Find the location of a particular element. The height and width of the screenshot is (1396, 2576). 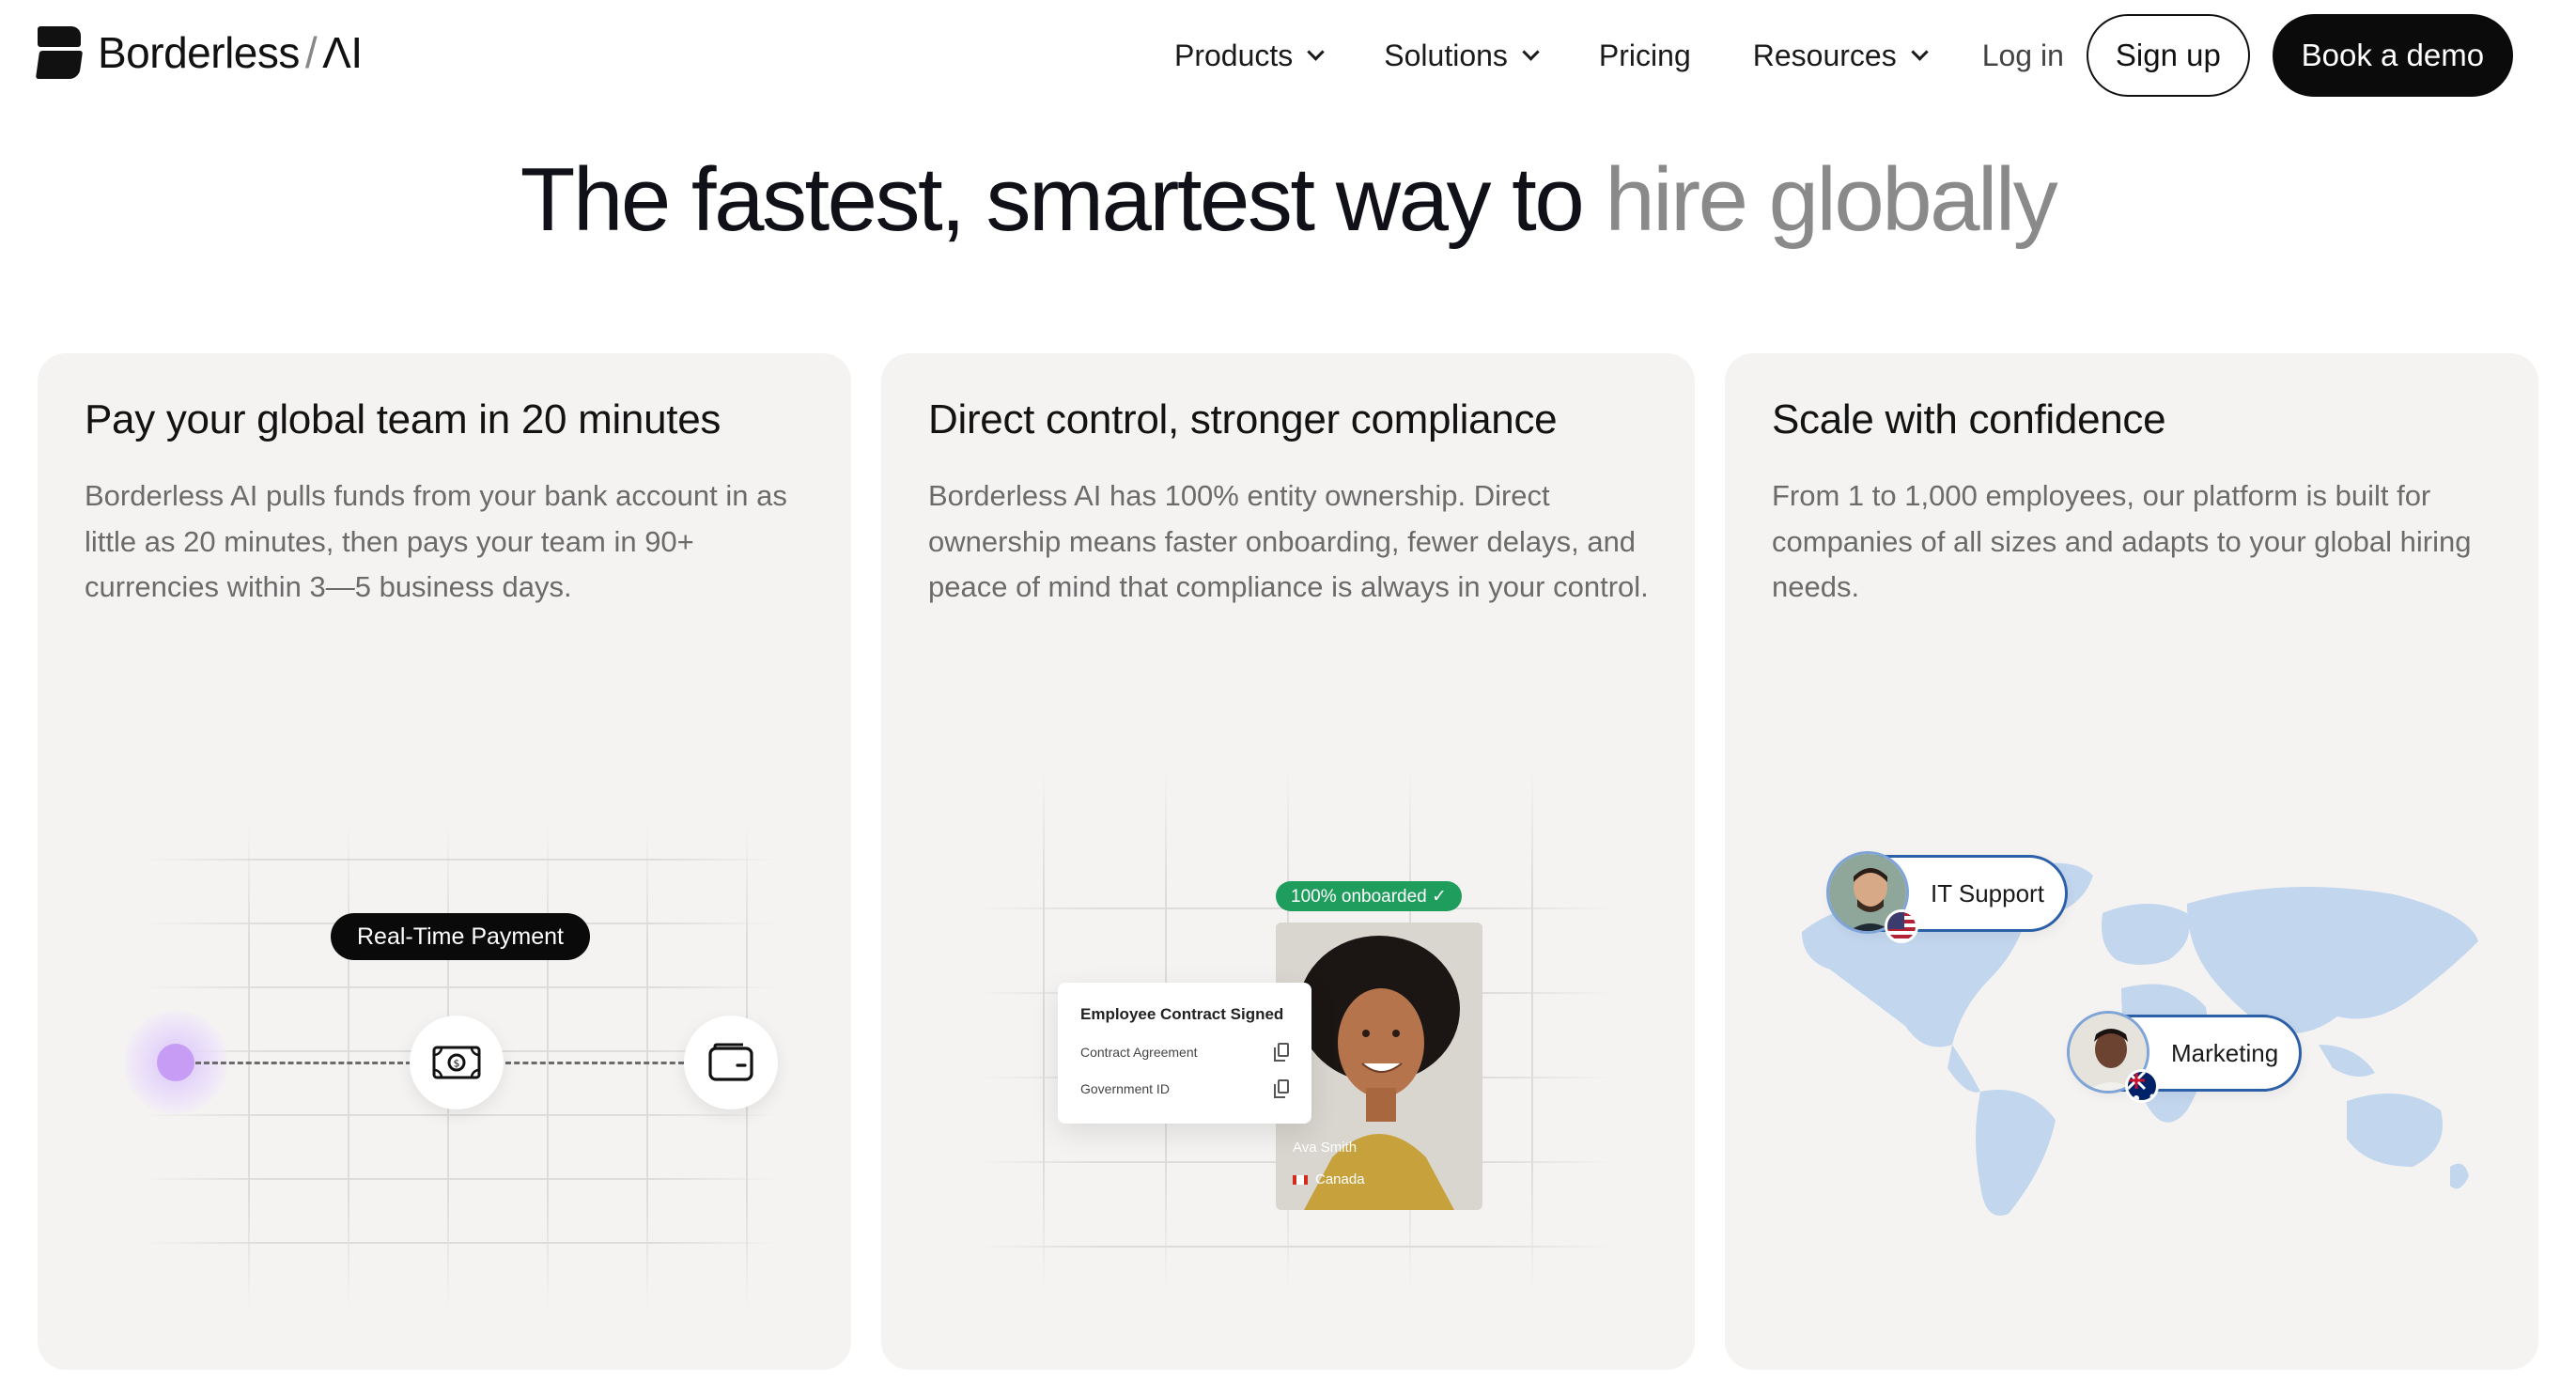

nav-item-label: Solutions is located at coordinates (1446, 55).